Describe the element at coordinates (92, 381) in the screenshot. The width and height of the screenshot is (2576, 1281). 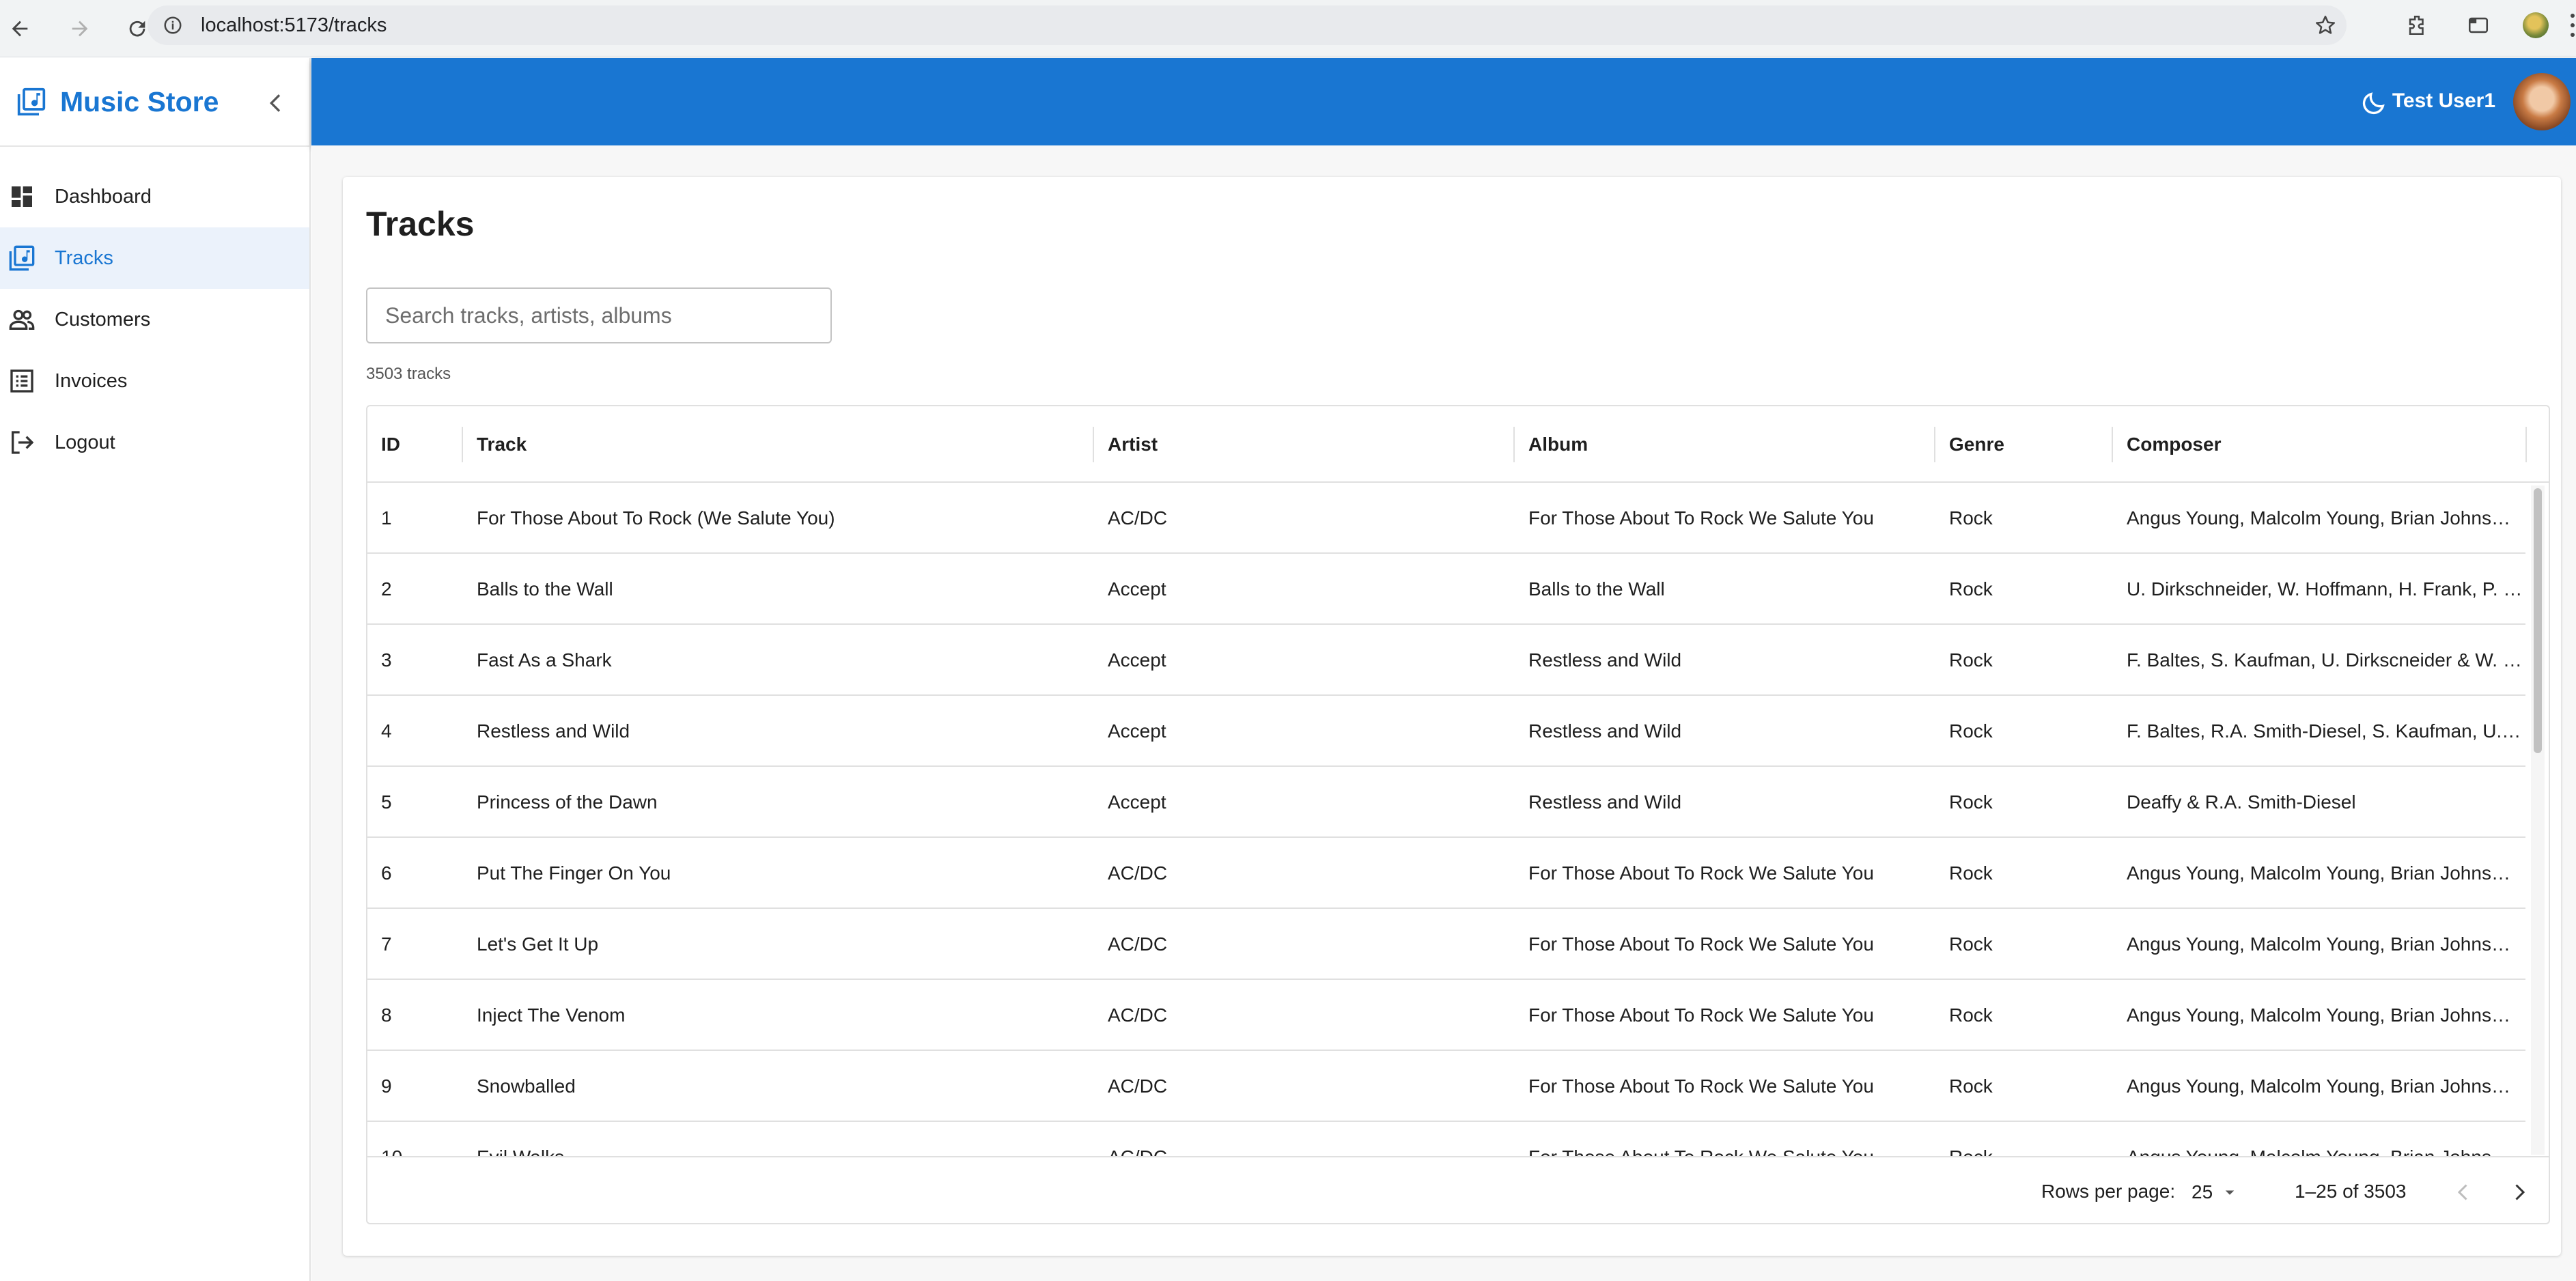
I see `sidebar-item-label: Invoices` at that location.